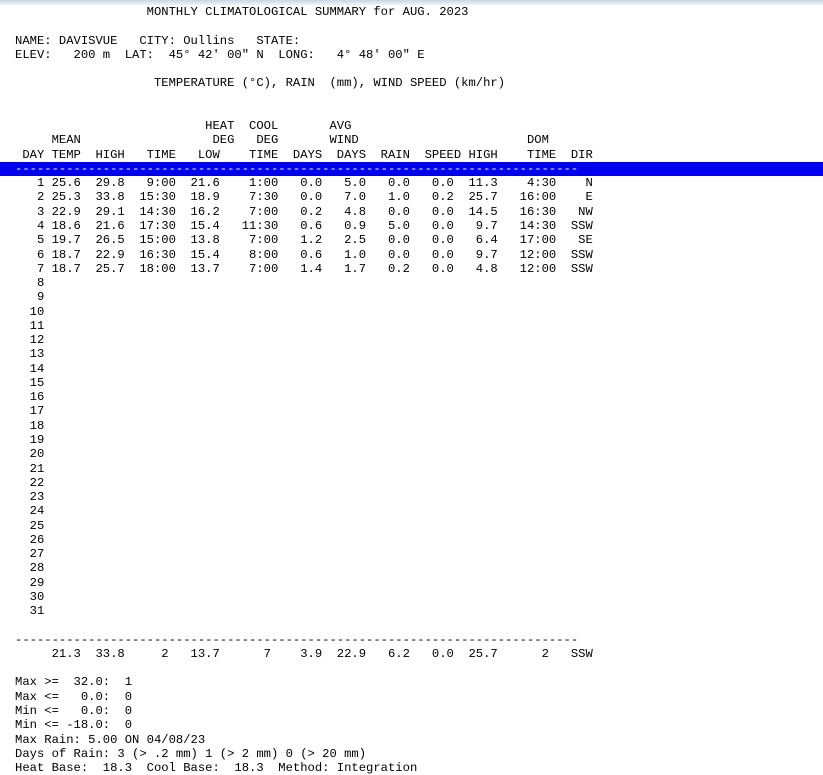 This screenshot has width=823, height=775. Describe the element at coordinates (74, 725) in the screenshot. I see `stat-min-le-negative: Min <= -18.0: 0` at that location.